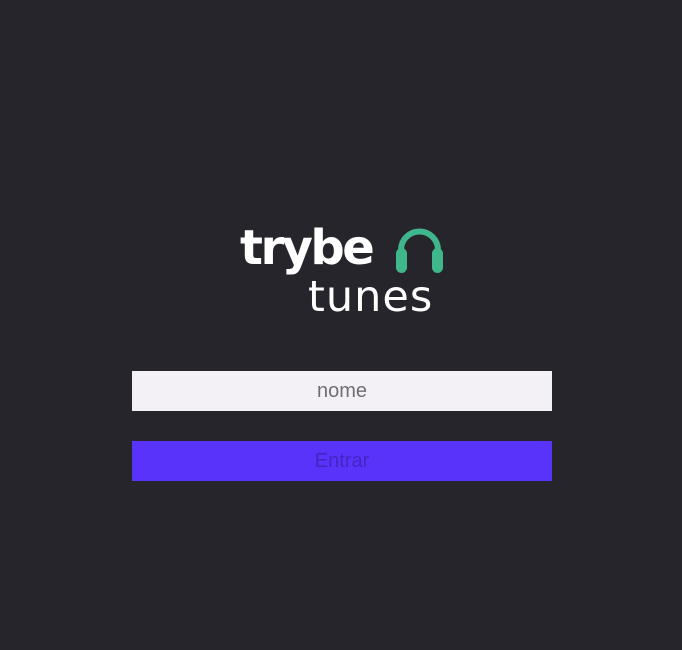 The image size is (682, 650). I want to click on logo-word-tunes: tunes, so click(371, 297).